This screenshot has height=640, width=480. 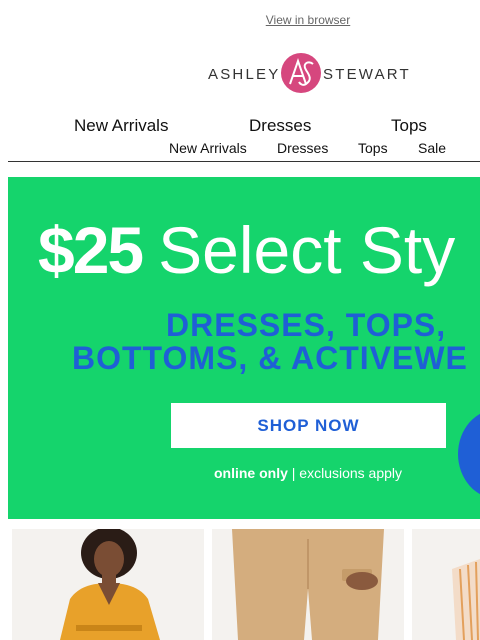 What do you see at coordinates (91, 250) in the screenshot?
I see `banner-price: $25` at bounding box center [91, 250].